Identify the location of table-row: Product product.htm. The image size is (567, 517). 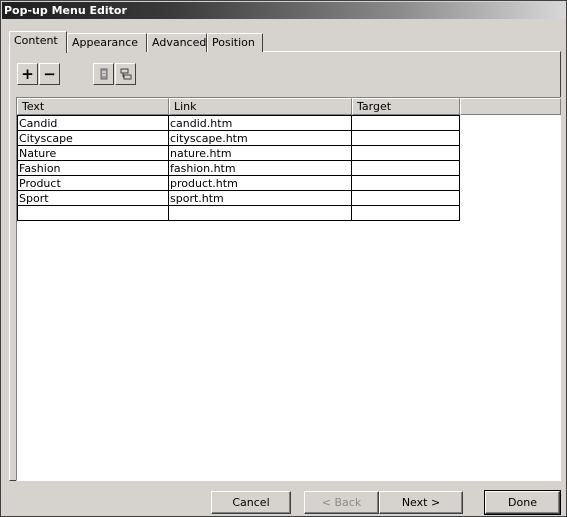
(238, 183).